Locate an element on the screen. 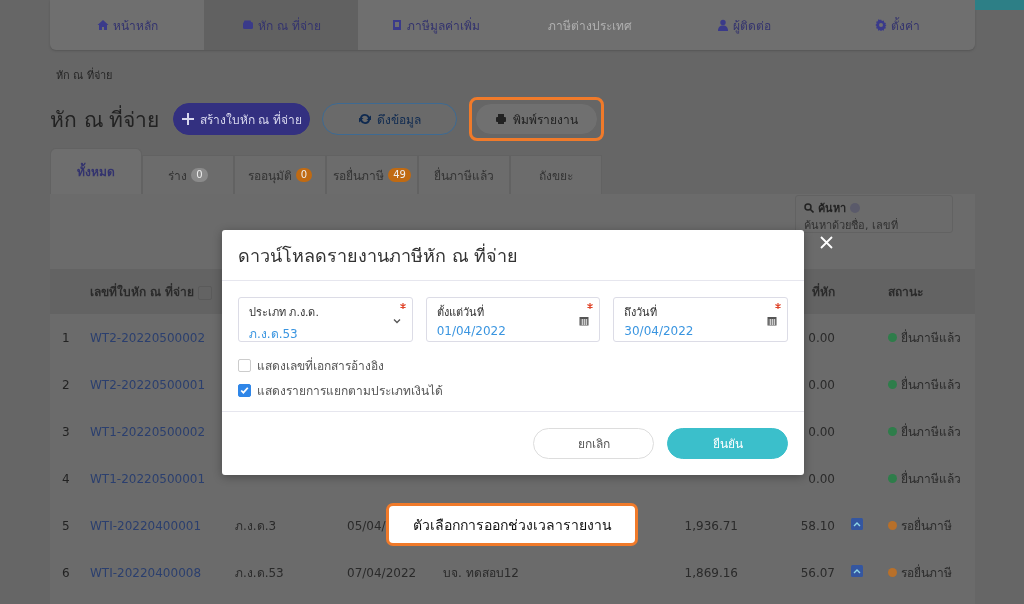 The width and height of the screenshot is (1024, 604). wallet-icon is located at coordinates (247, 25).